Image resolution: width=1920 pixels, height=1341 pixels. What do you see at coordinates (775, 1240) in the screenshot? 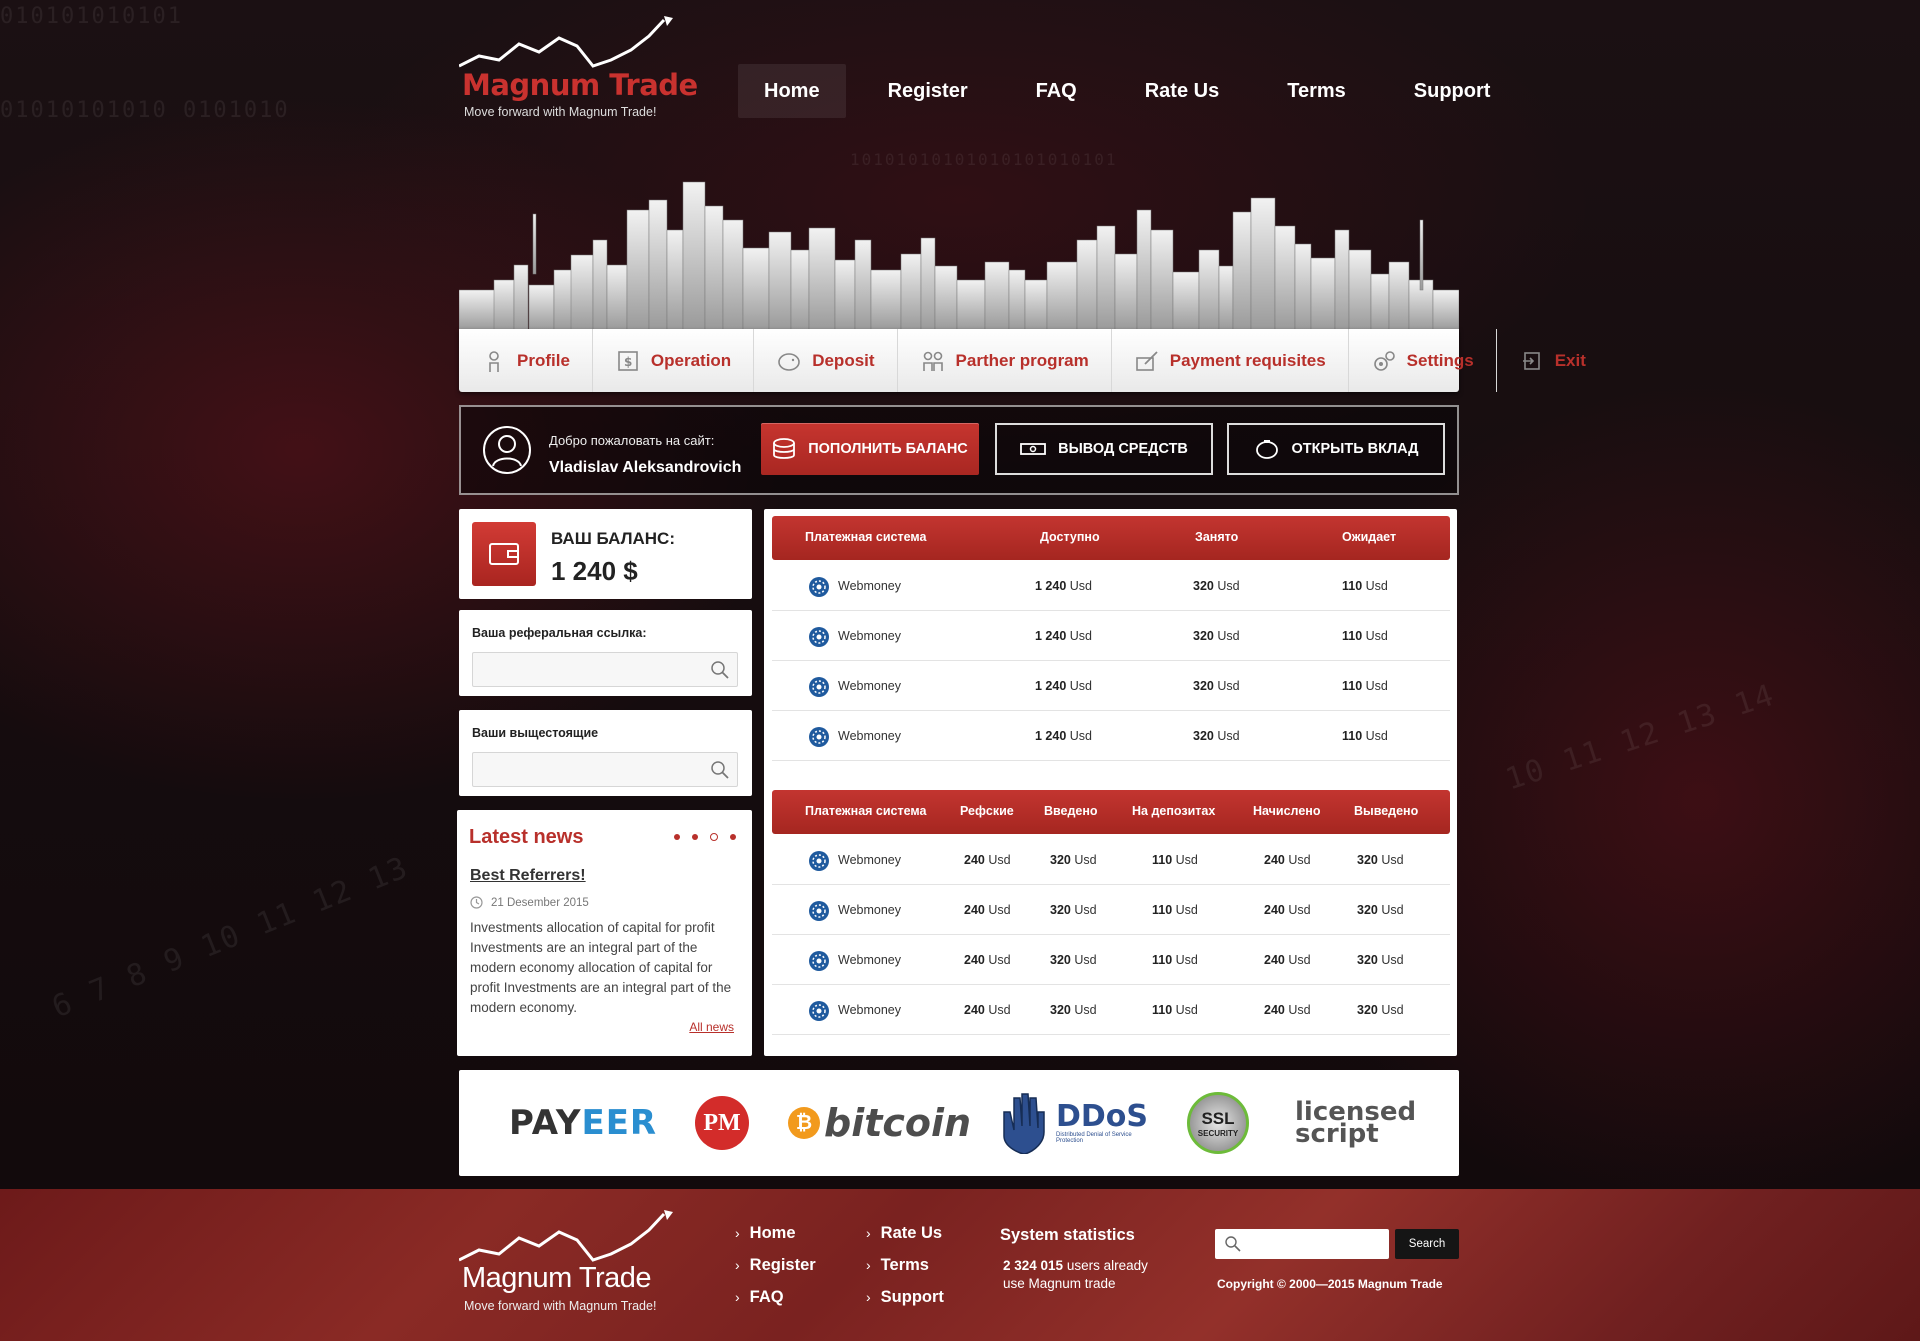
I see `footer-link-home: › Home` at bounding box center [775, 1240].